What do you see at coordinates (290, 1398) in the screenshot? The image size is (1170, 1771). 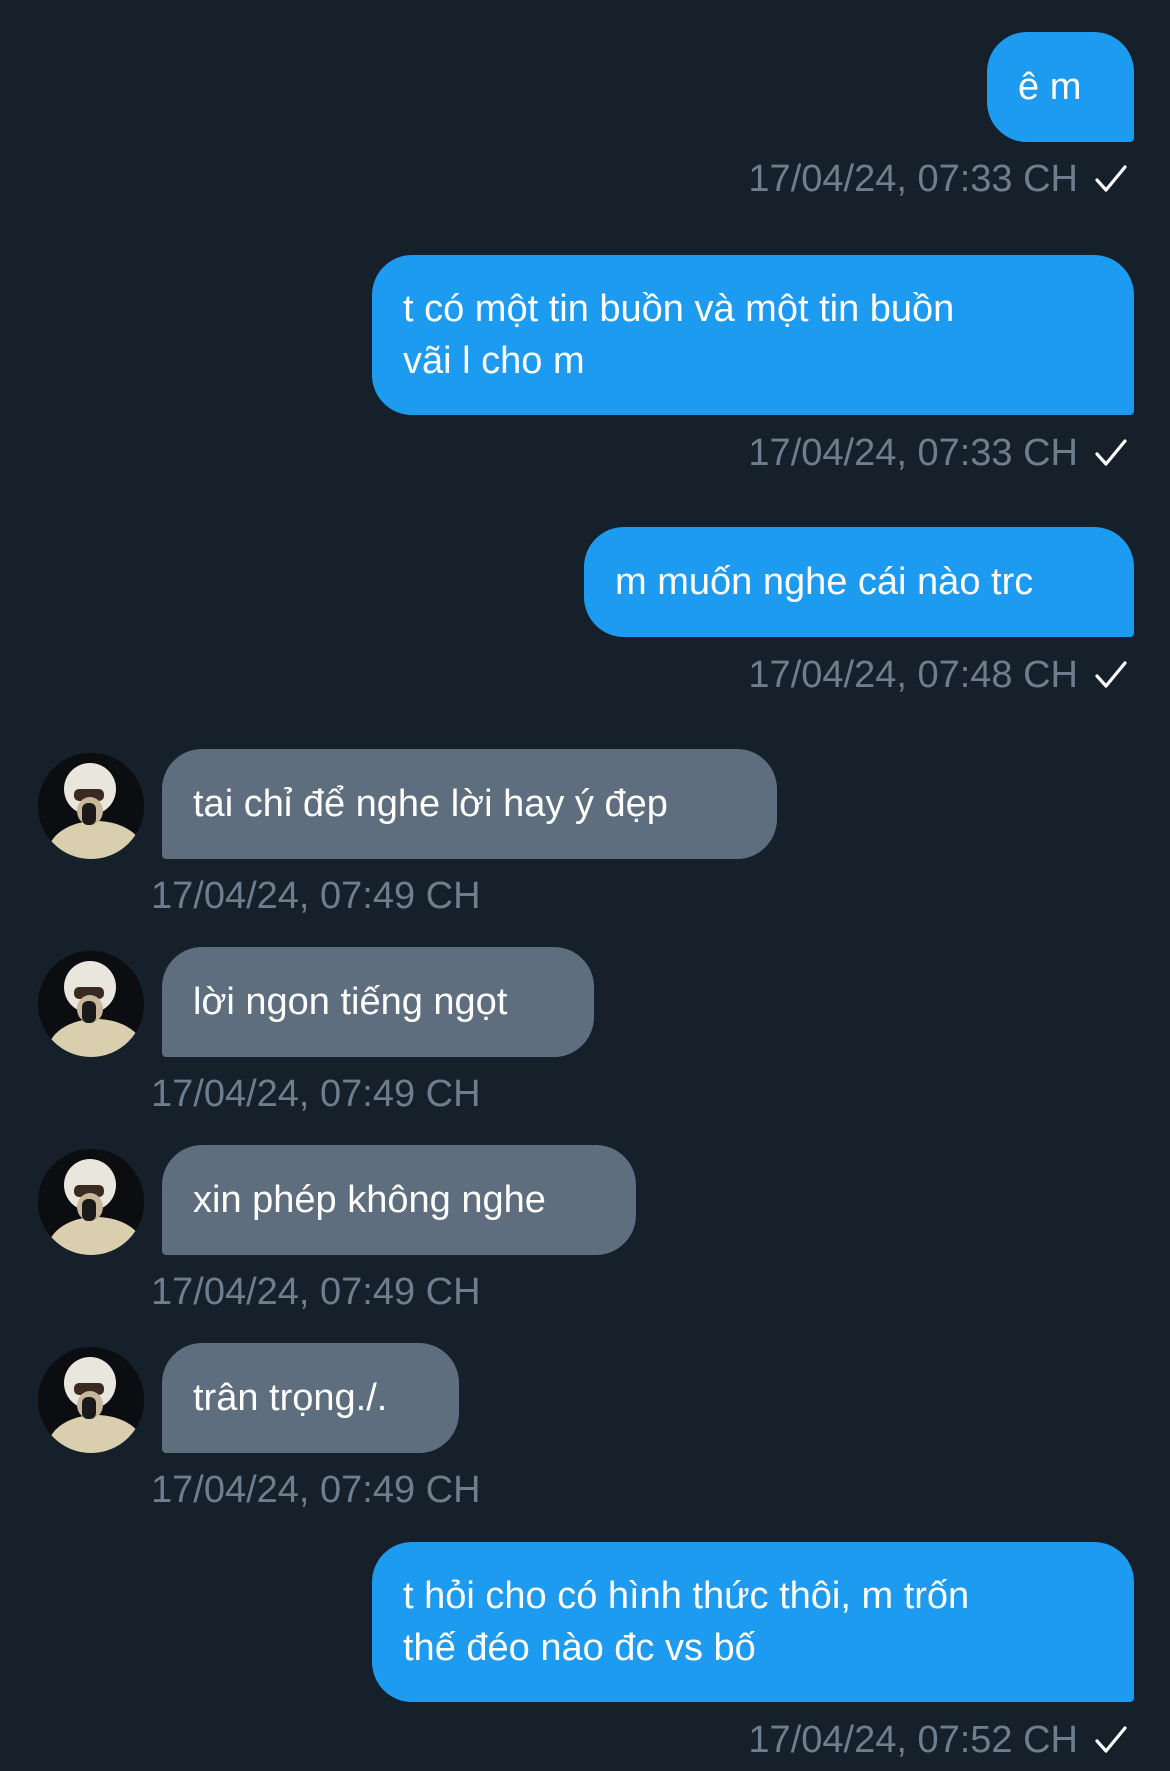 I see `message-text: trân trọng./.` at bounding box center [290, 1398].